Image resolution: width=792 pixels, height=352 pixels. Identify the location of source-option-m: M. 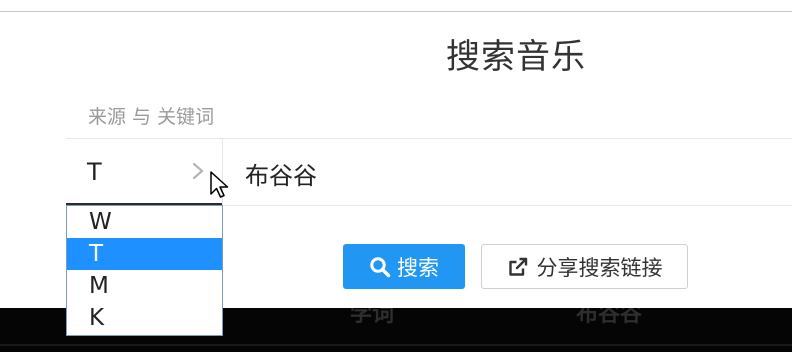
(144, 286).